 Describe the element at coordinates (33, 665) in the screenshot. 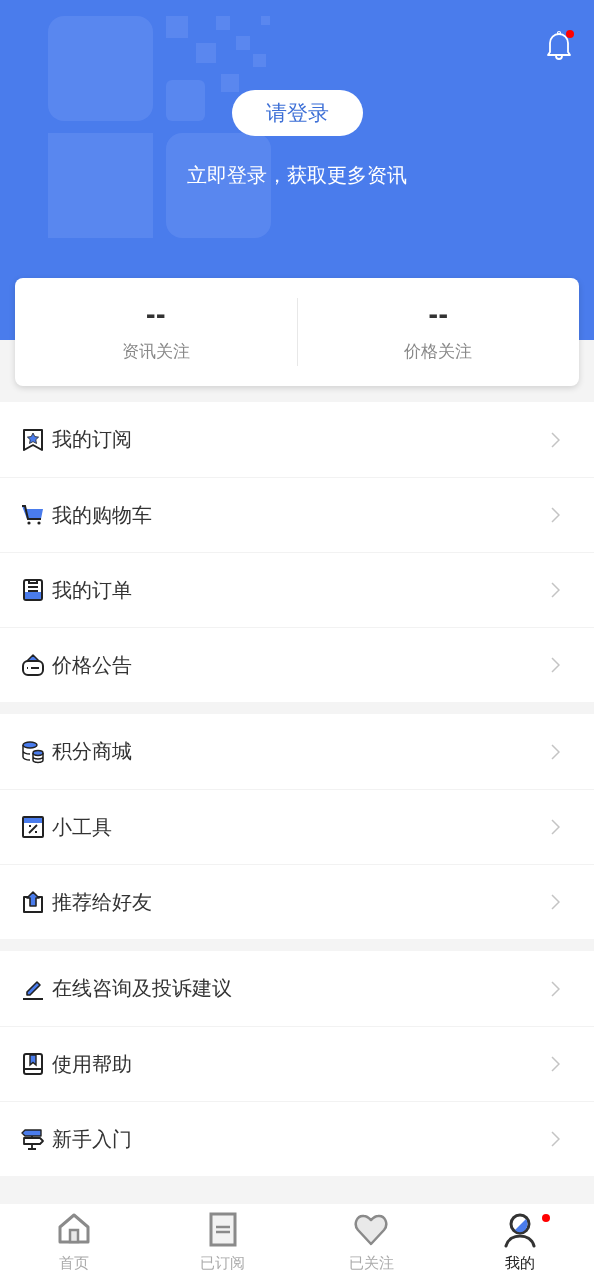

I see `box-icon` at that location.